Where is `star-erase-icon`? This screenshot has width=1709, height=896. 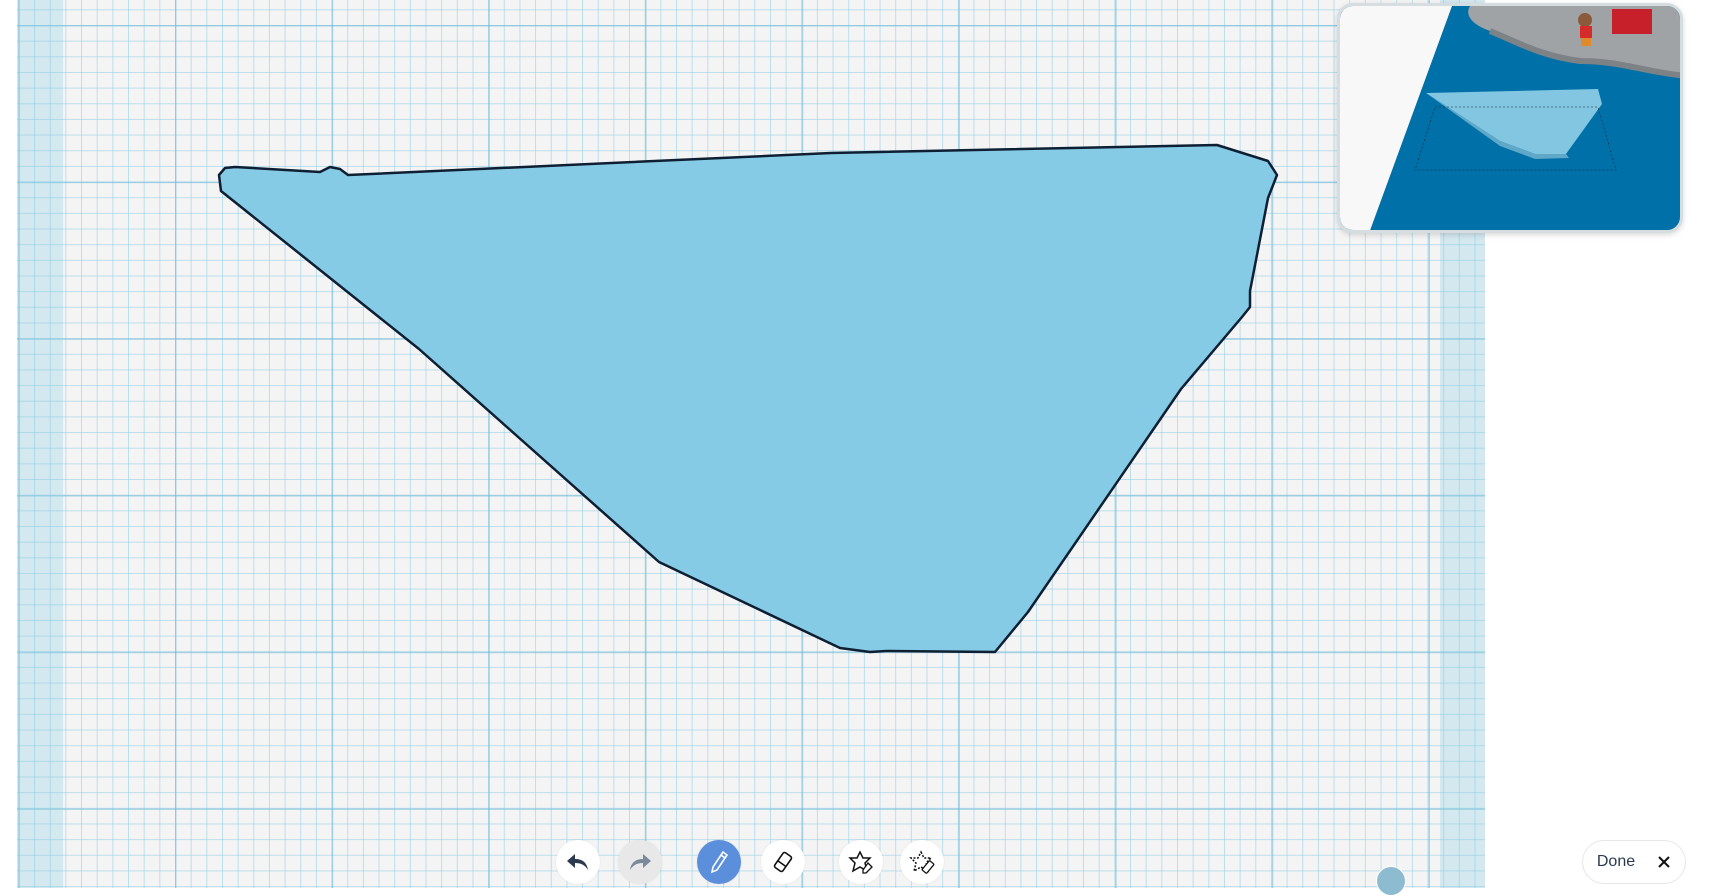 star-erase-icon is located at coordinates (922, 862).